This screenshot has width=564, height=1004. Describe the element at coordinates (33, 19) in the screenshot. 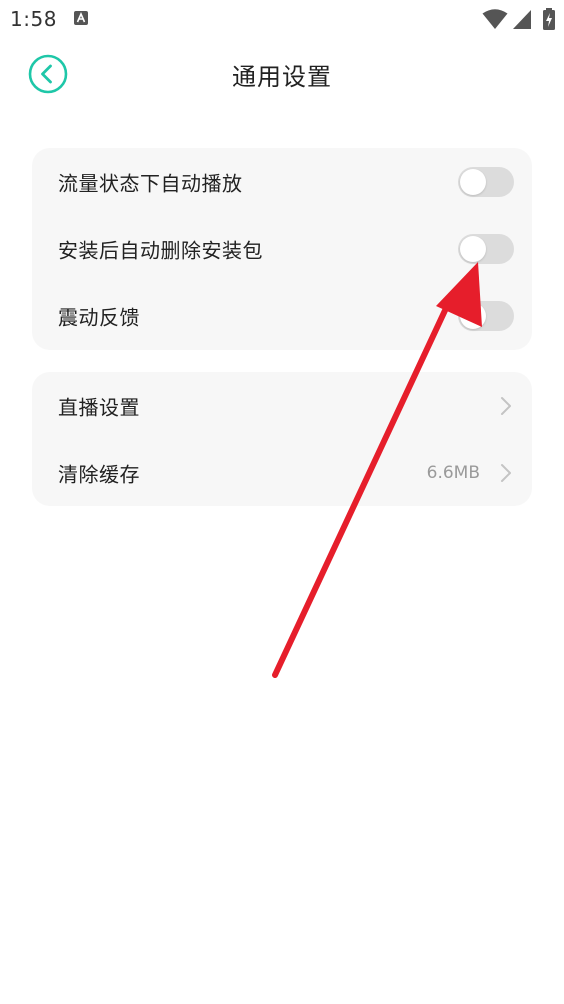

I see `status-time: 1:58` at that location.